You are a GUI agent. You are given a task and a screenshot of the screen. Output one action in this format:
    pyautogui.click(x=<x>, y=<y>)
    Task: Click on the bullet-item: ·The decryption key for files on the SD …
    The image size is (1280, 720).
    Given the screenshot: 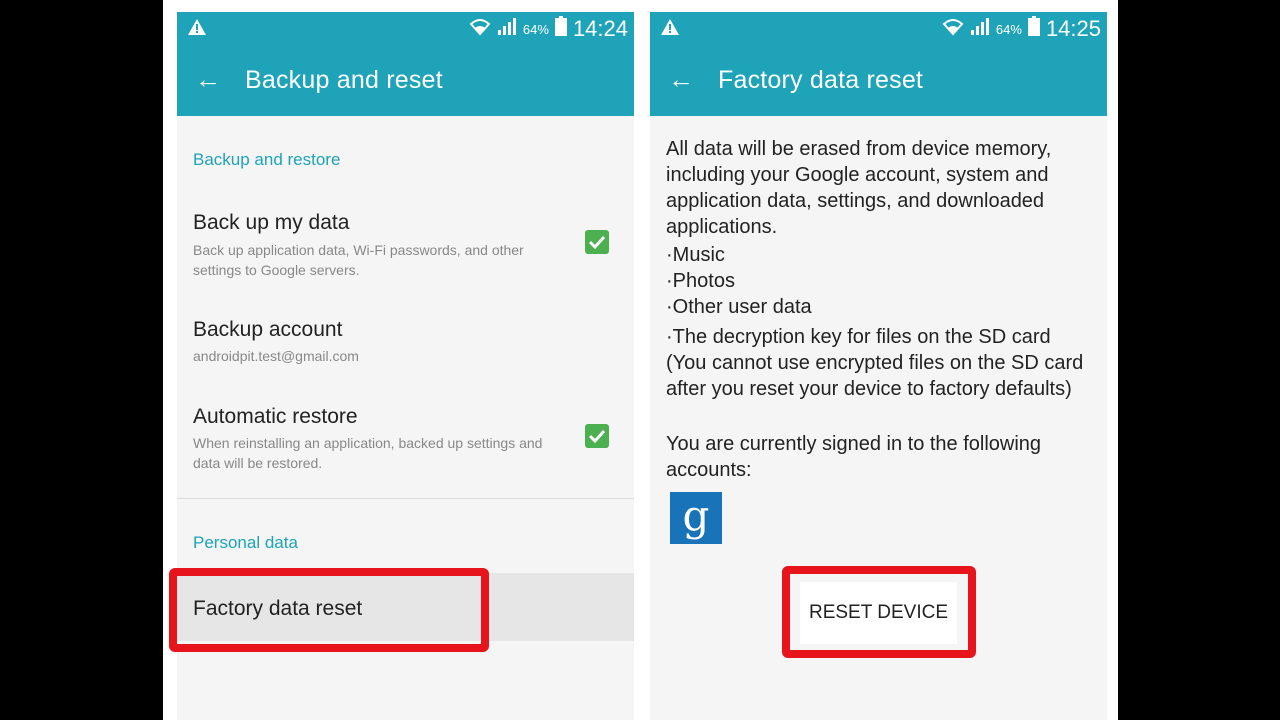 What is the action you would take?
    pyautogui.click(x=875, y=363)
    